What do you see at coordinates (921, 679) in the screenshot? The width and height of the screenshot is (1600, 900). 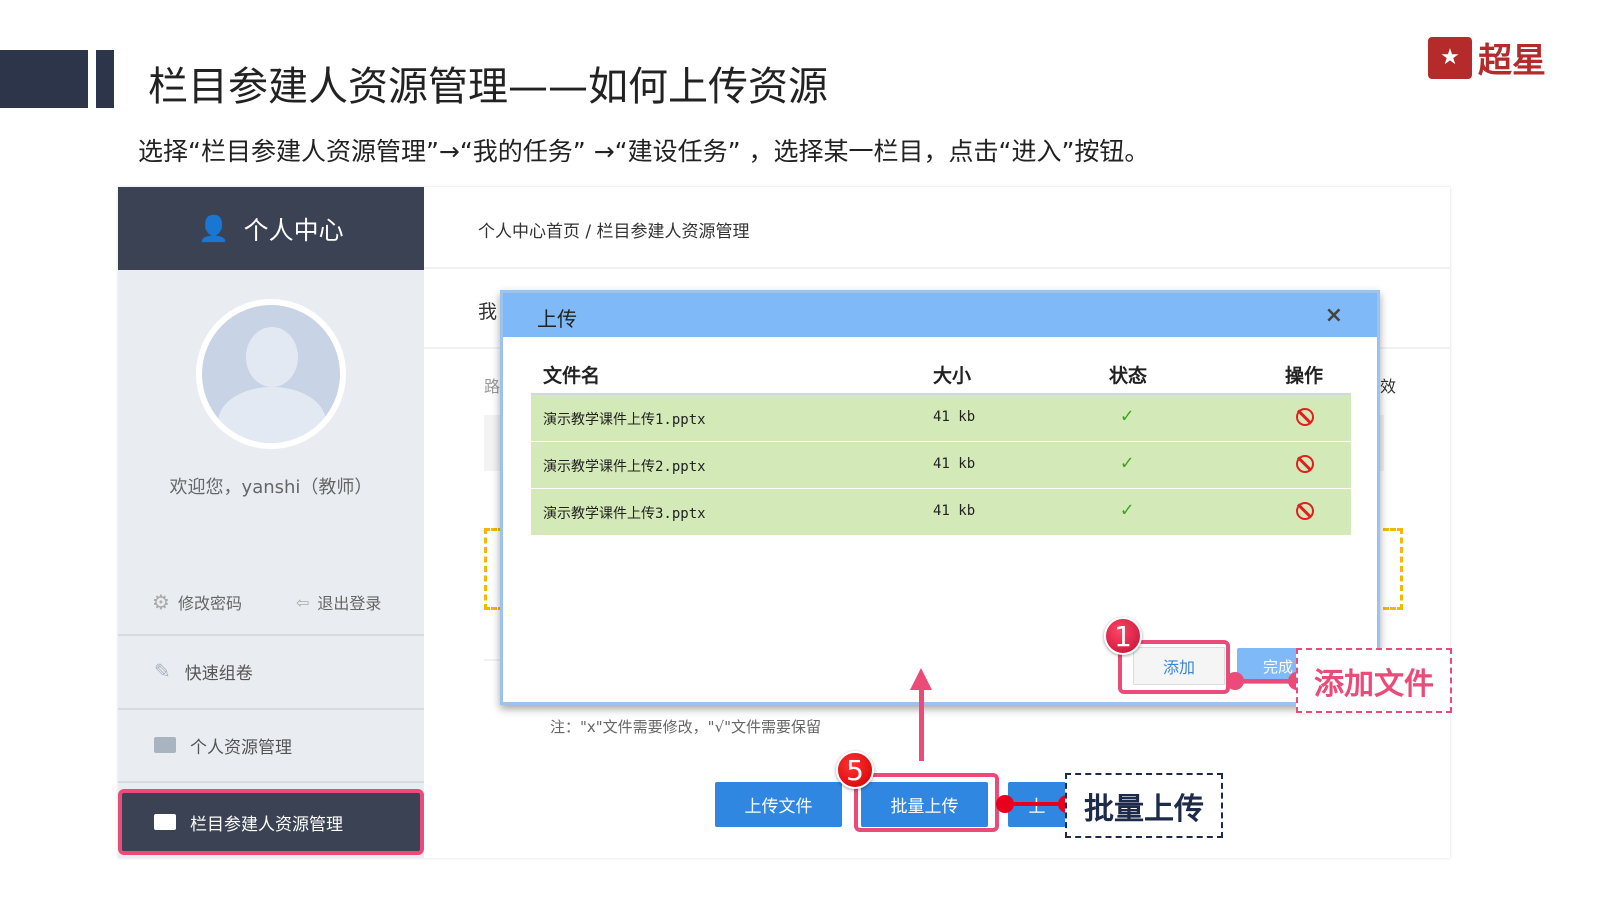 I see `arrow-head-icon` at bounding box center [921, 679].